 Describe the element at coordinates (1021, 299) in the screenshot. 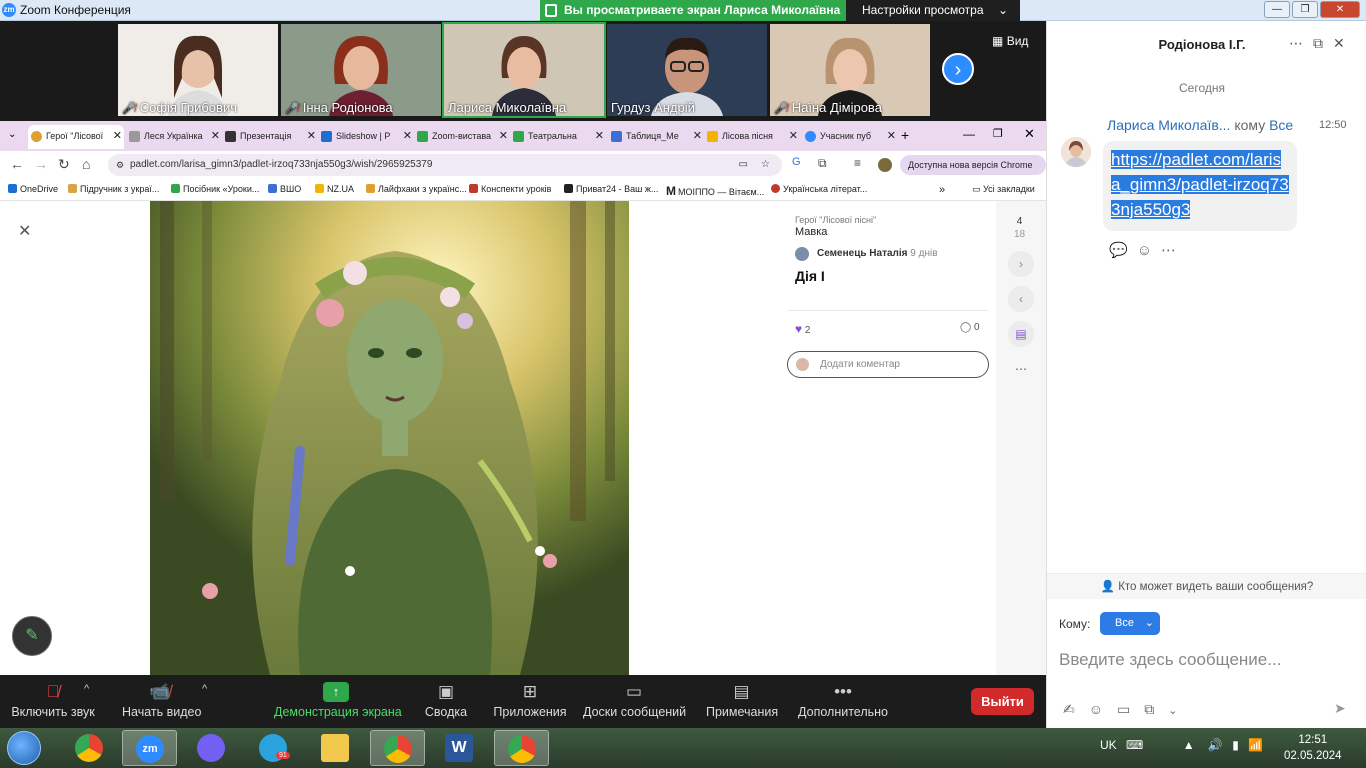

I see `previous-post-chevron-left-icon: ‹` at that location.